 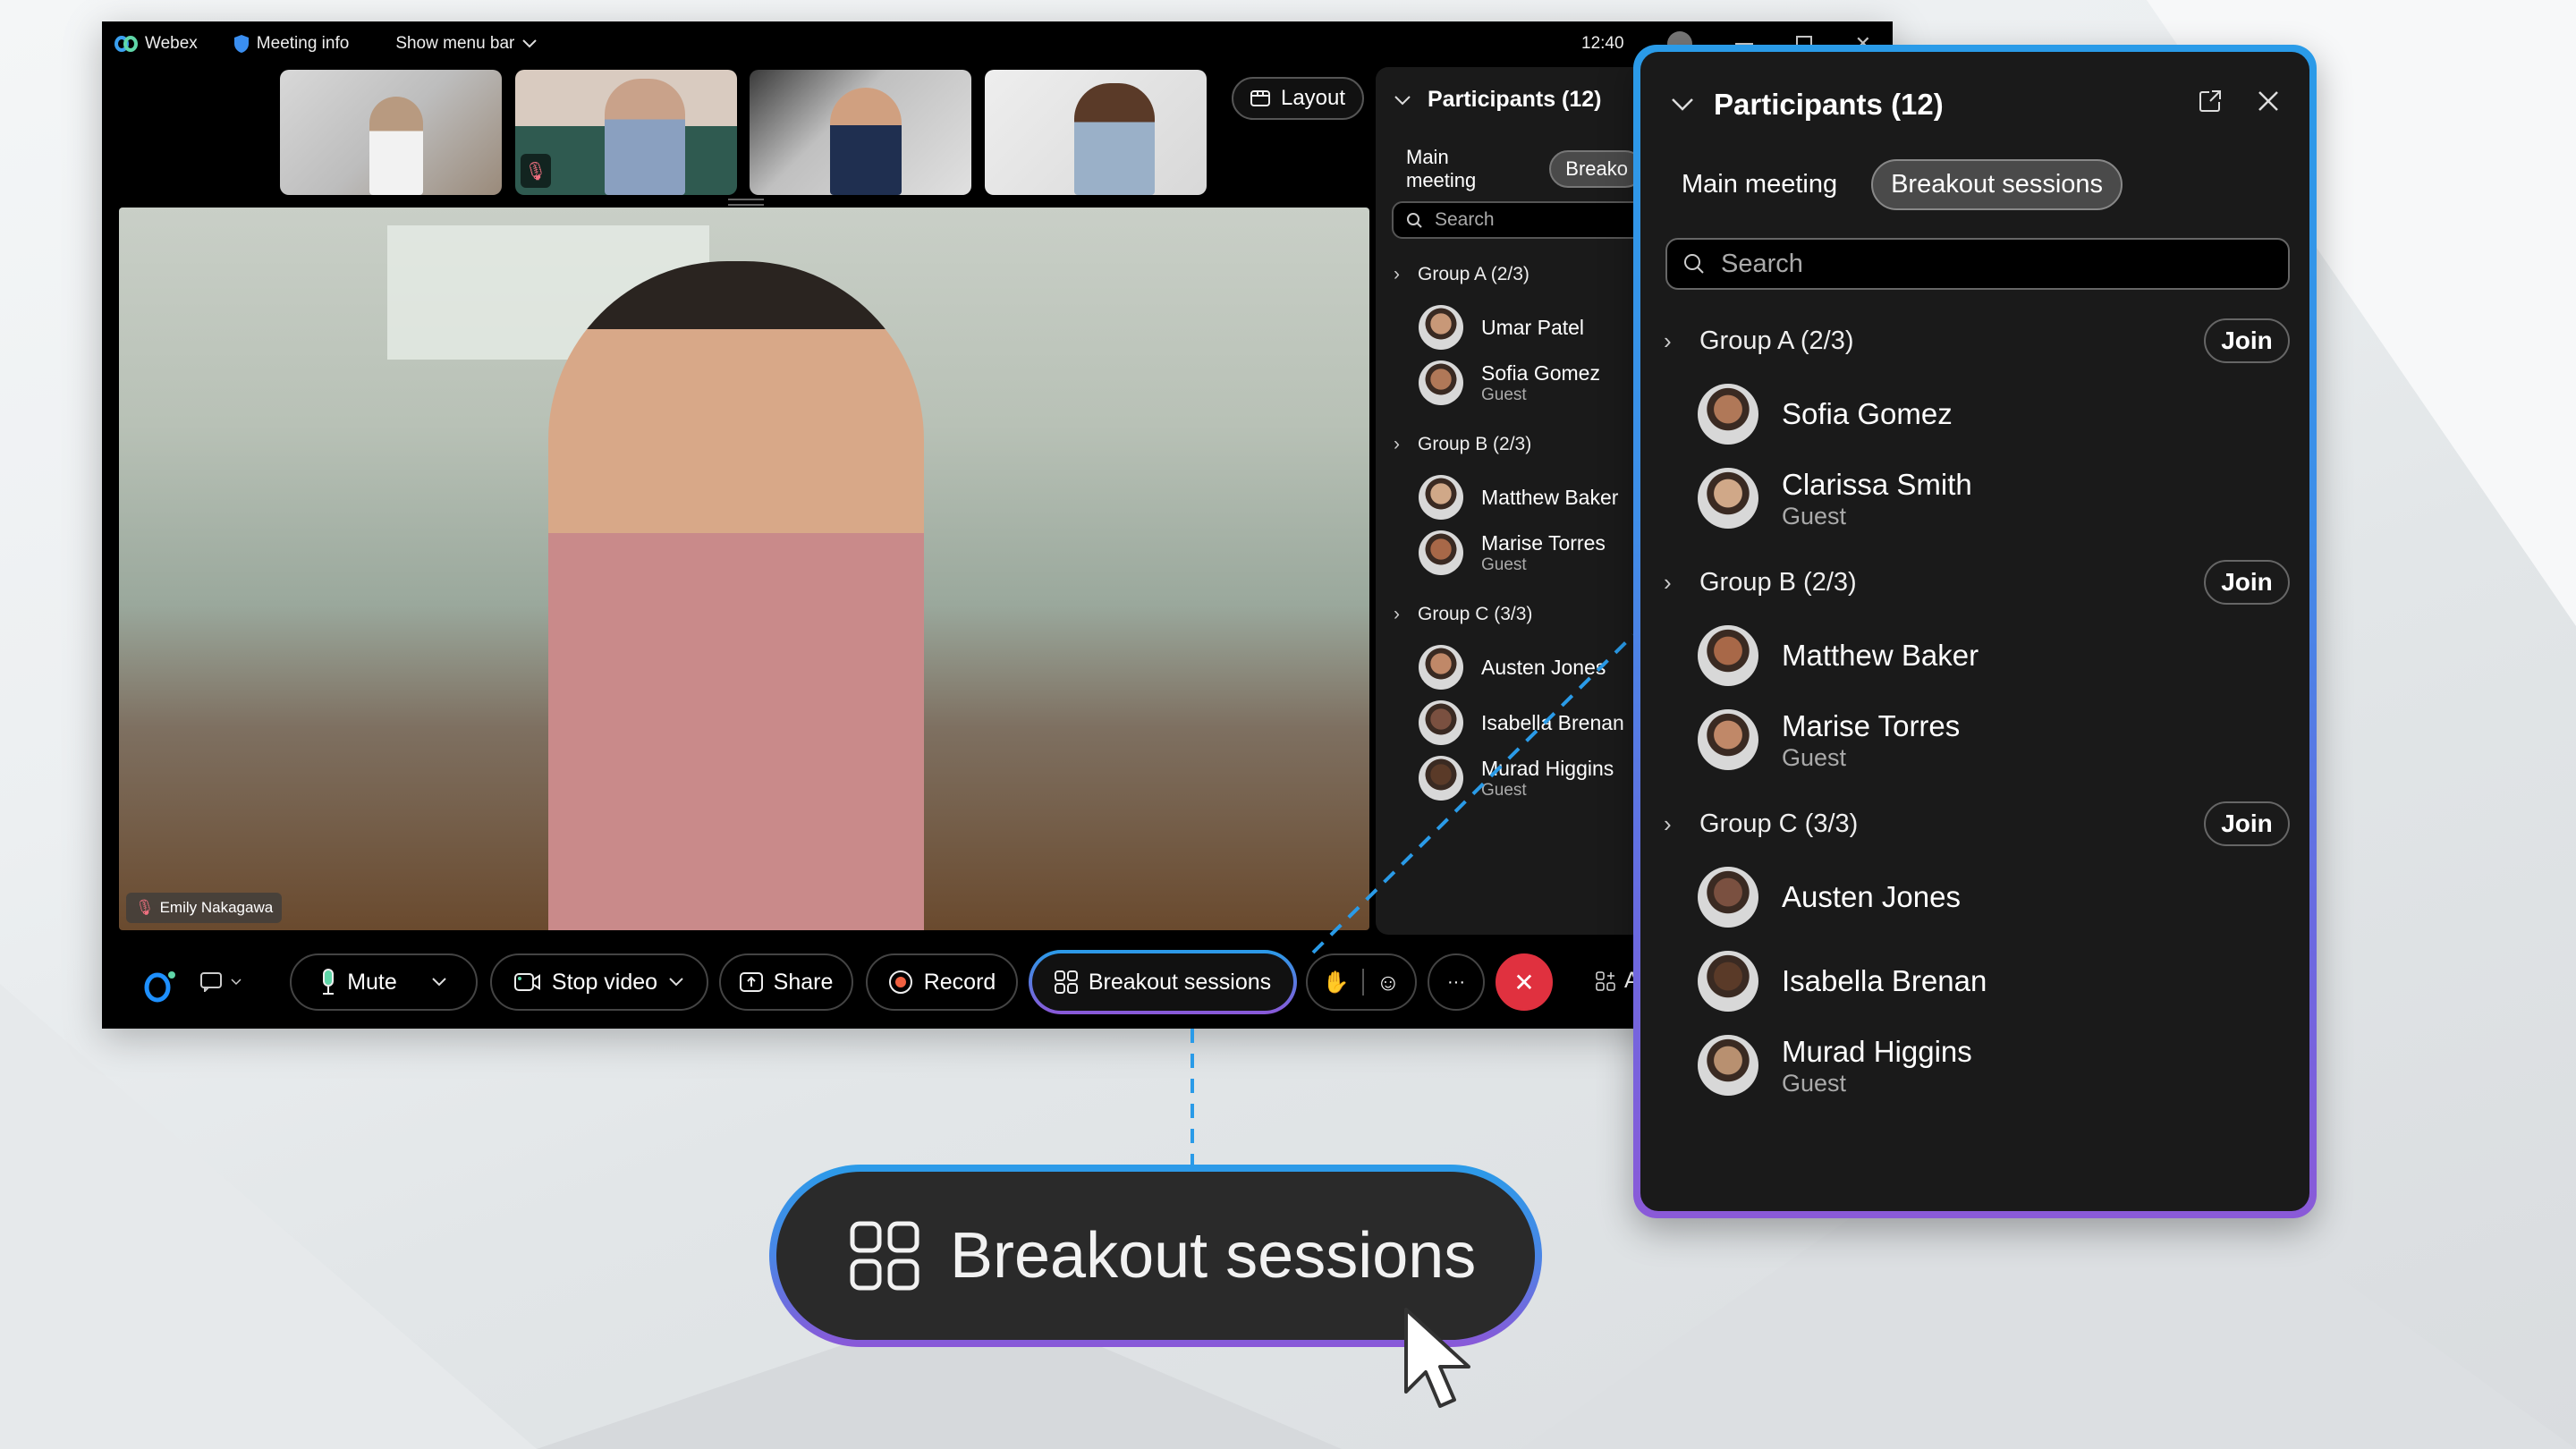 I want to click on panel-title: Participants (12), so click(x=1515, y=99).